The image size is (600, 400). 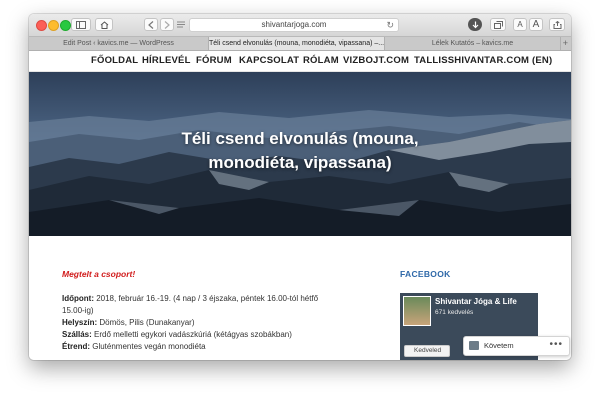 I want to click on facebook-likes-count: 671 kedvelés, so click(x=454, y=312).